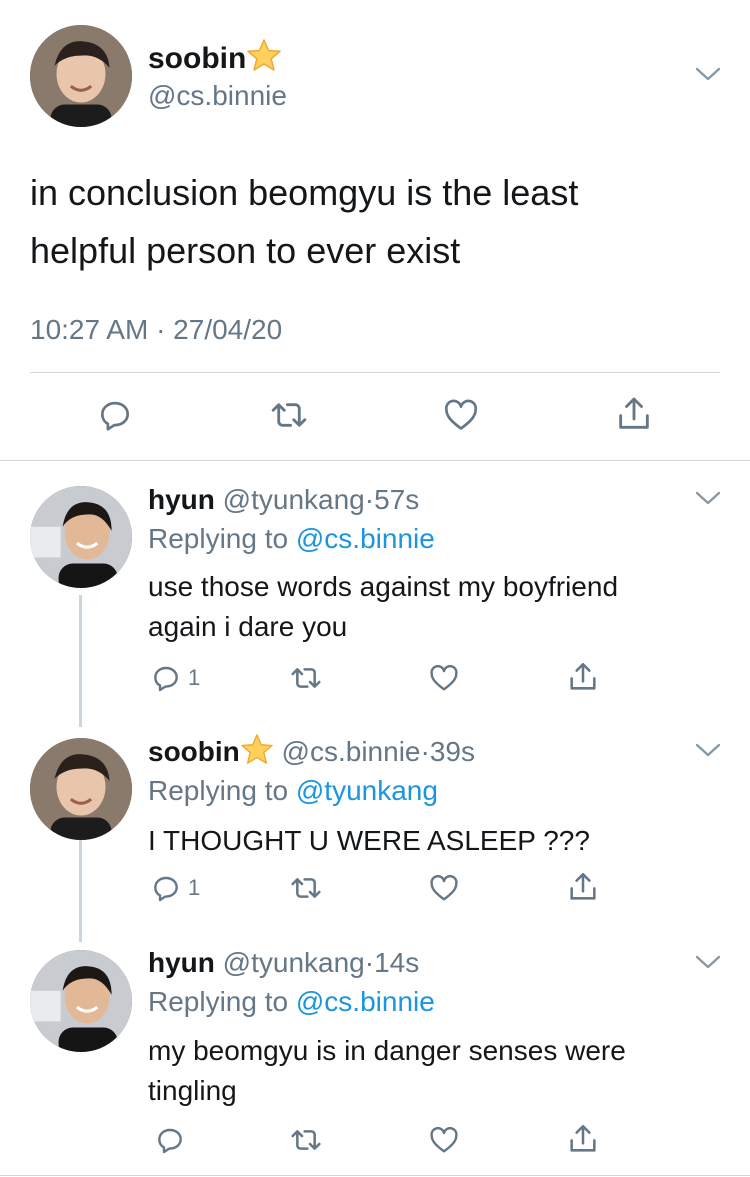 This screenshot has width=750, height=1177. Describe the element at coordinates (387, 1050) in the screenshot. I see `tweet-text-line: my beomgyu is in danger senses were` at that location.